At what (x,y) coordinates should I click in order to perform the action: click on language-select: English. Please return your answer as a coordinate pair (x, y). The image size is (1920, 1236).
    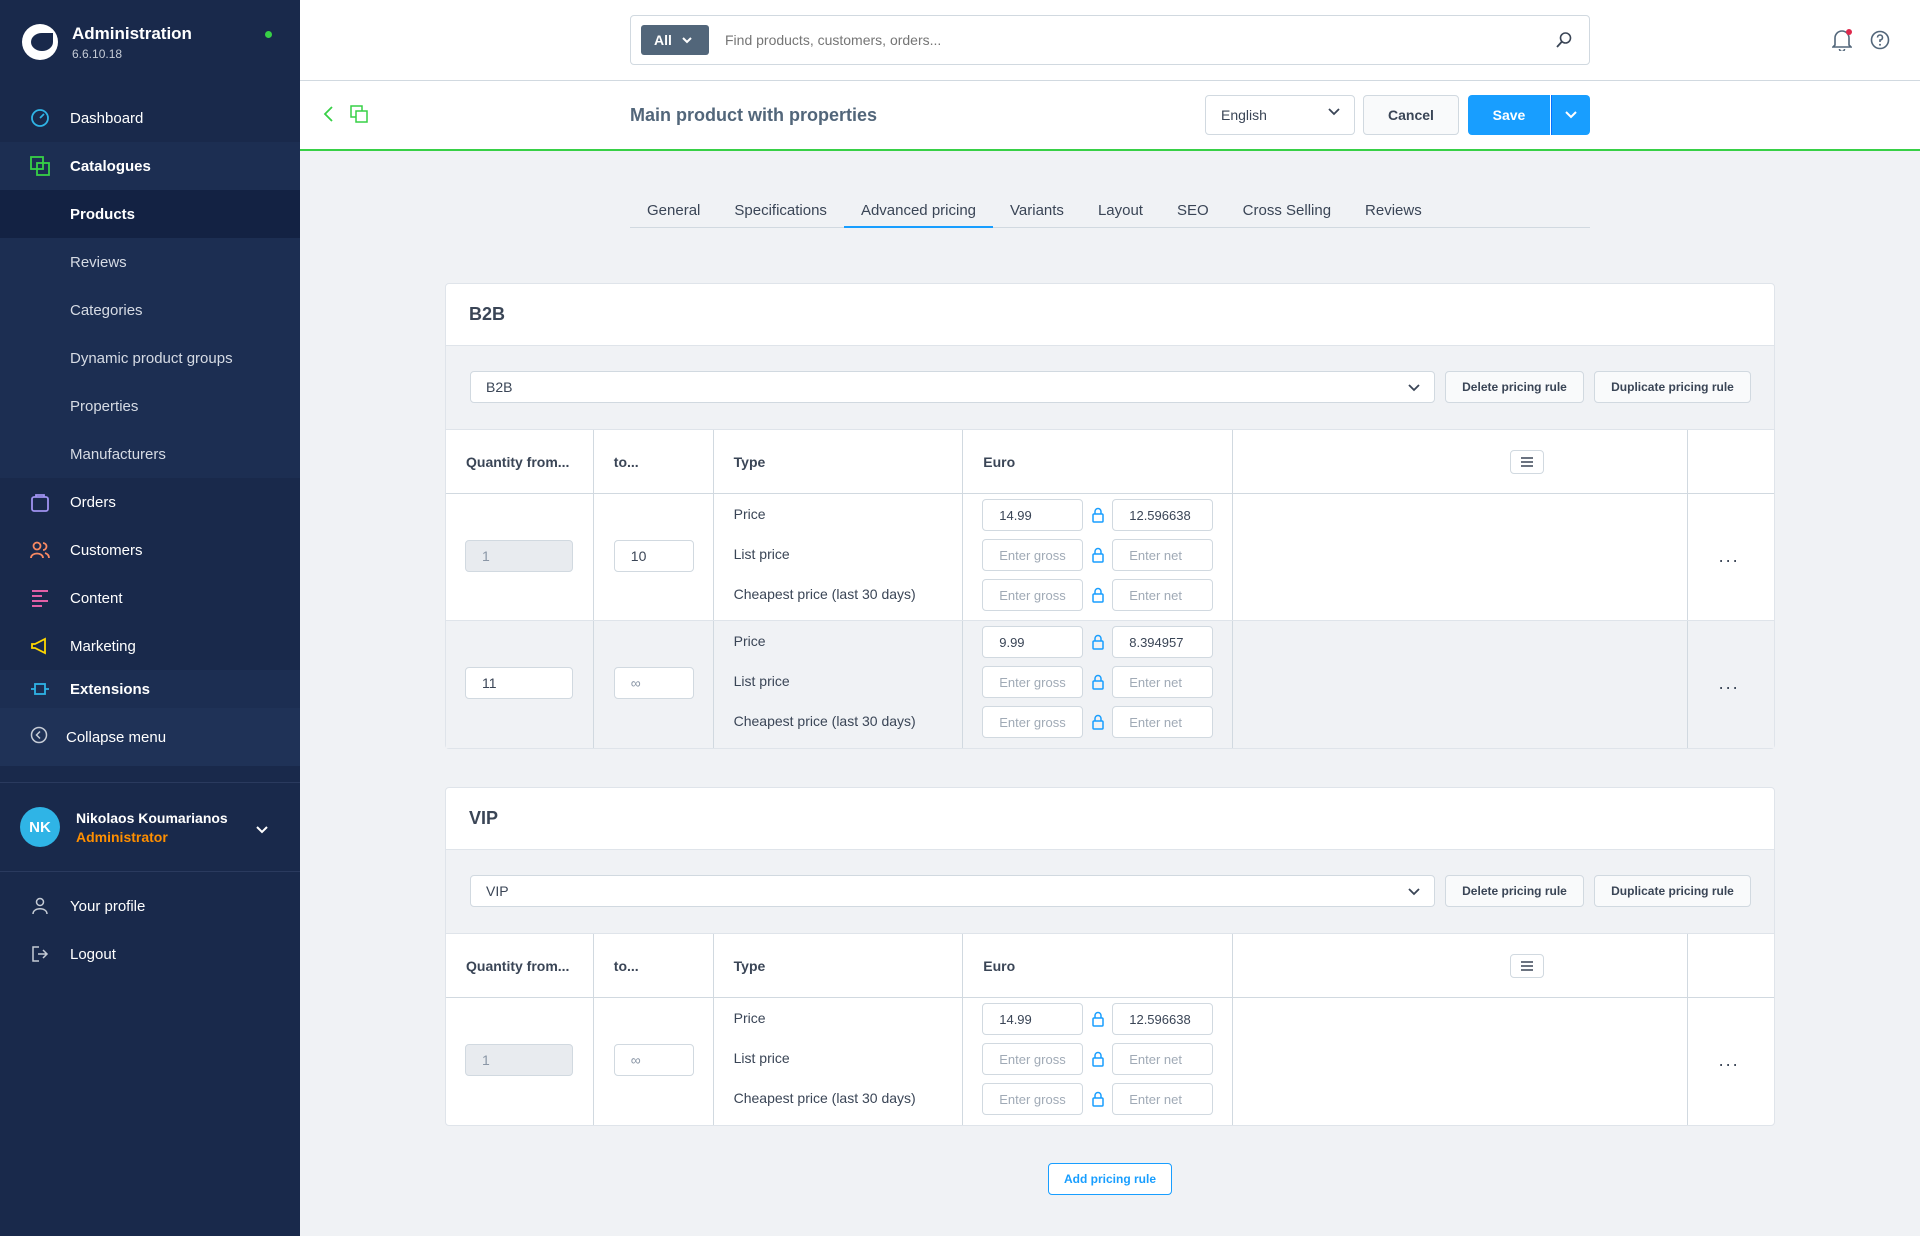
    Looking at the image, I should click on (1280, 115).